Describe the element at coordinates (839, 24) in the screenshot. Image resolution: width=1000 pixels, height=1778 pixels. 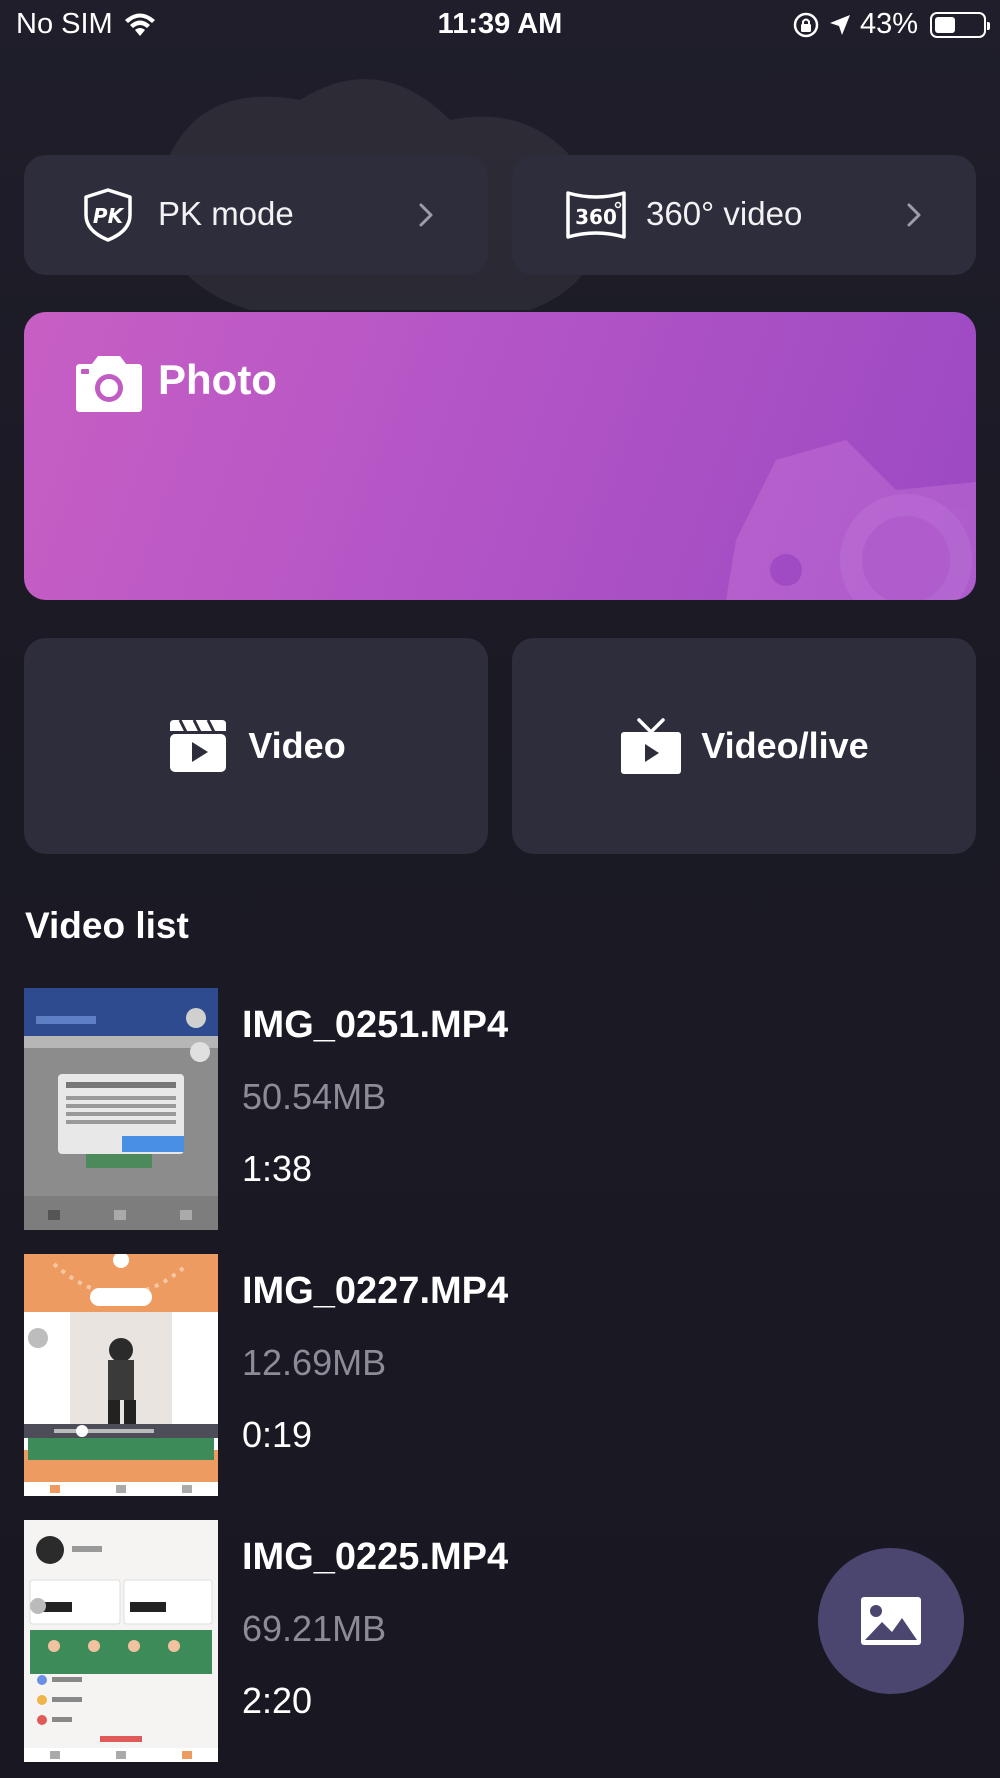
I see `location-arrow-icon` at that location.